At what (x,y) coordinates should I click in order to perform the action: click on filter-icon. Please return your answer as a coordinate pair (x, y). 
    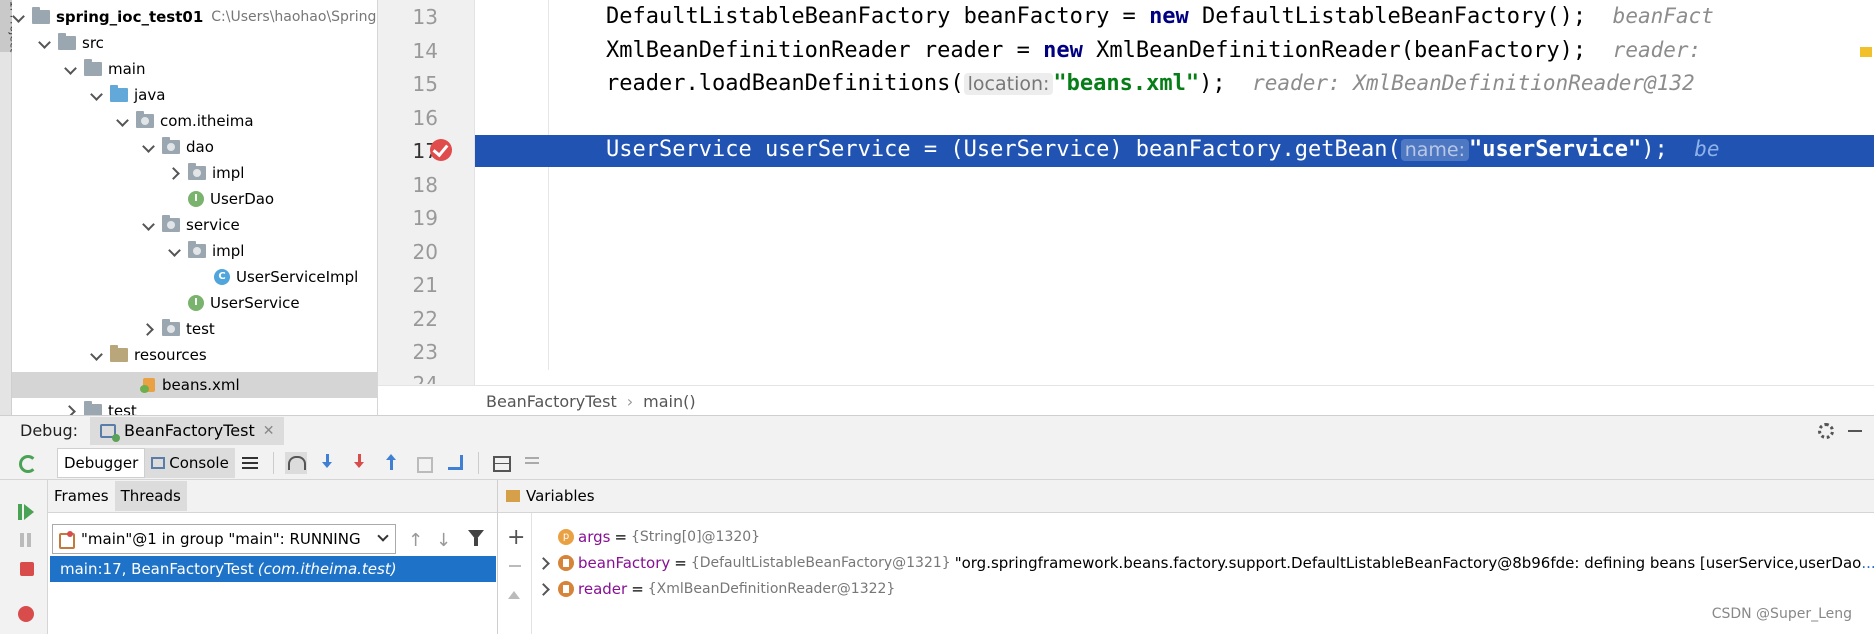
    Looking at the image, I should click on (476, 538).